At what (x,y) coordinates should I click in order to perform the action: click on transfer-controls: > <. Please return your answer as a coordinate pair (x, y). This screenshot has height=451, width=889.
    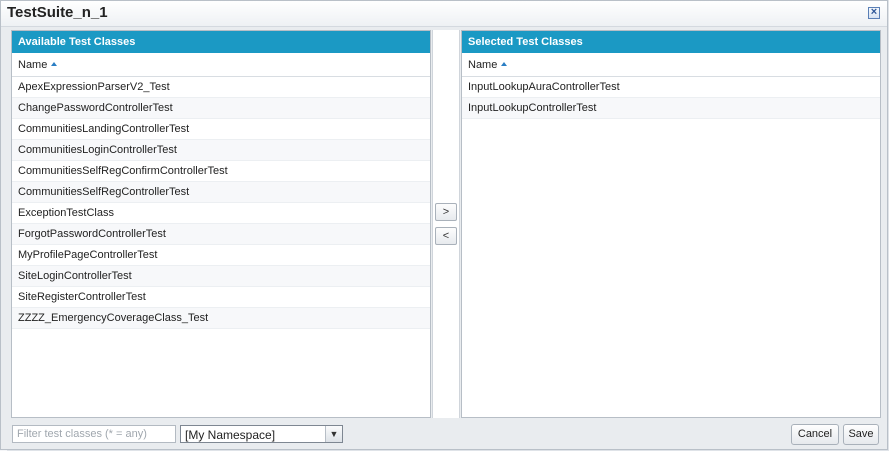
    Looking at the image, I should click on (446, 224).